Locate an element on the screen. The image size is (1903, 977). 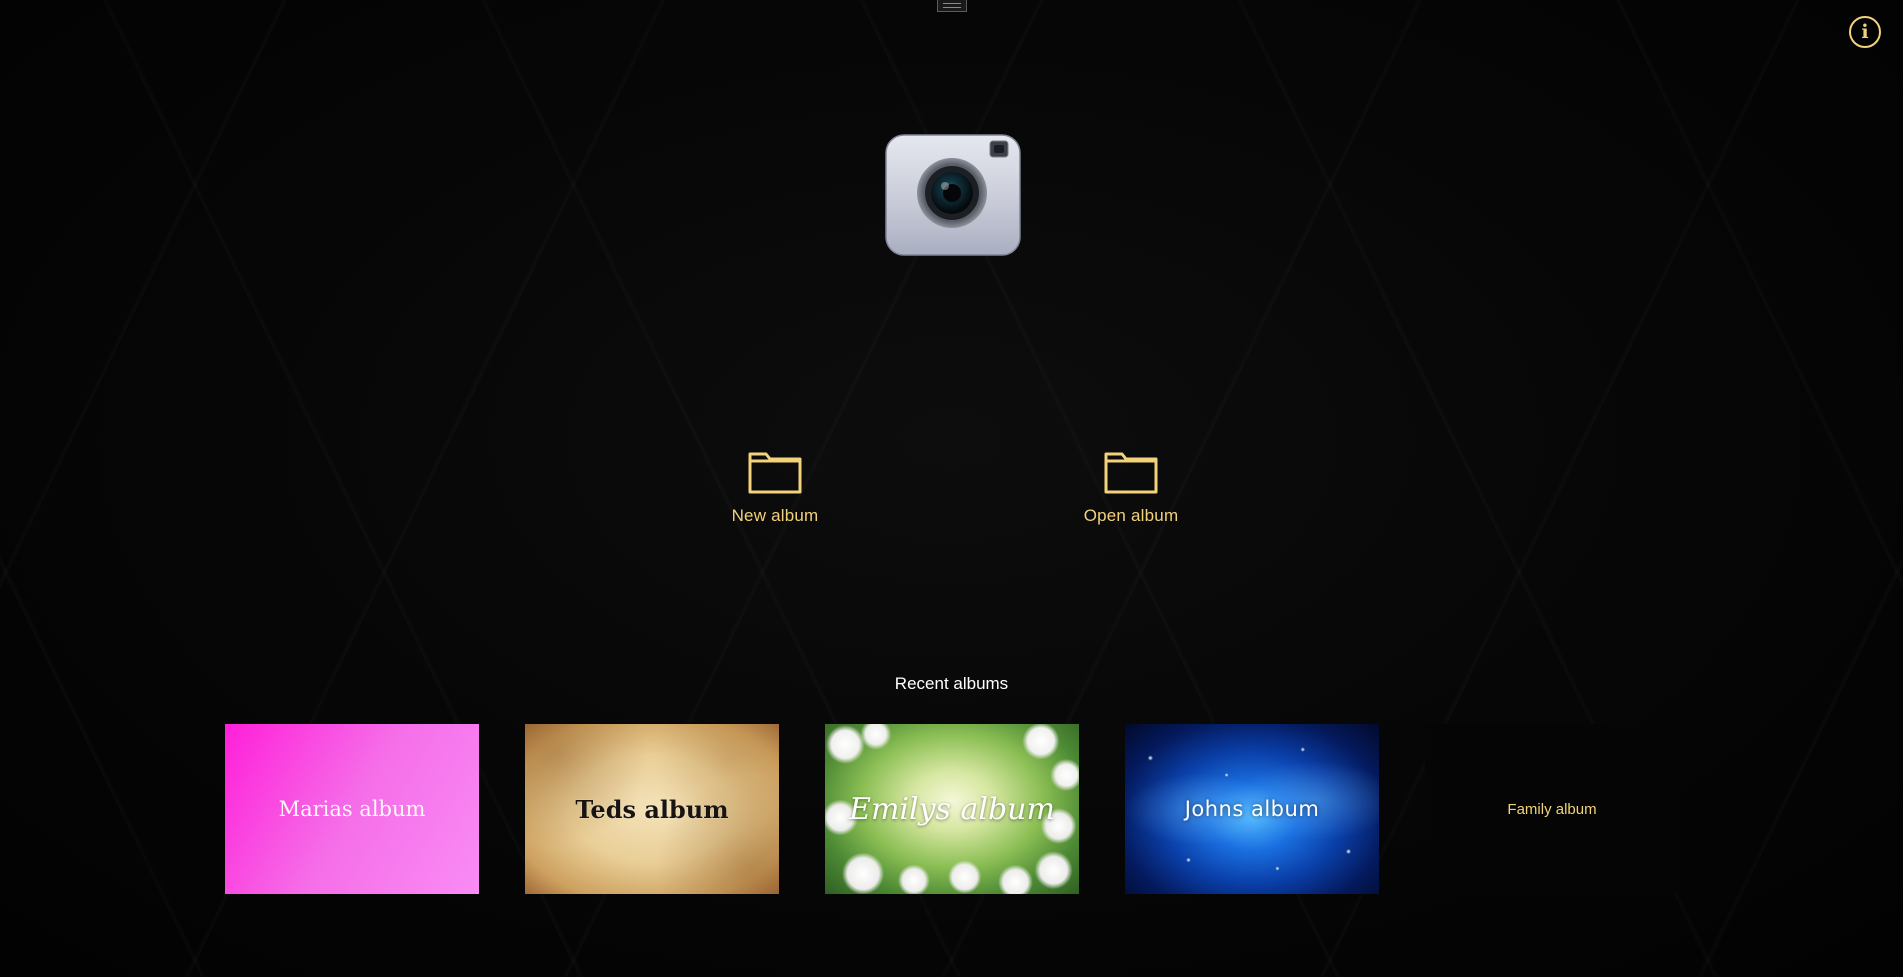
album-card-family: Family album is located at coordinates (1552, 809).